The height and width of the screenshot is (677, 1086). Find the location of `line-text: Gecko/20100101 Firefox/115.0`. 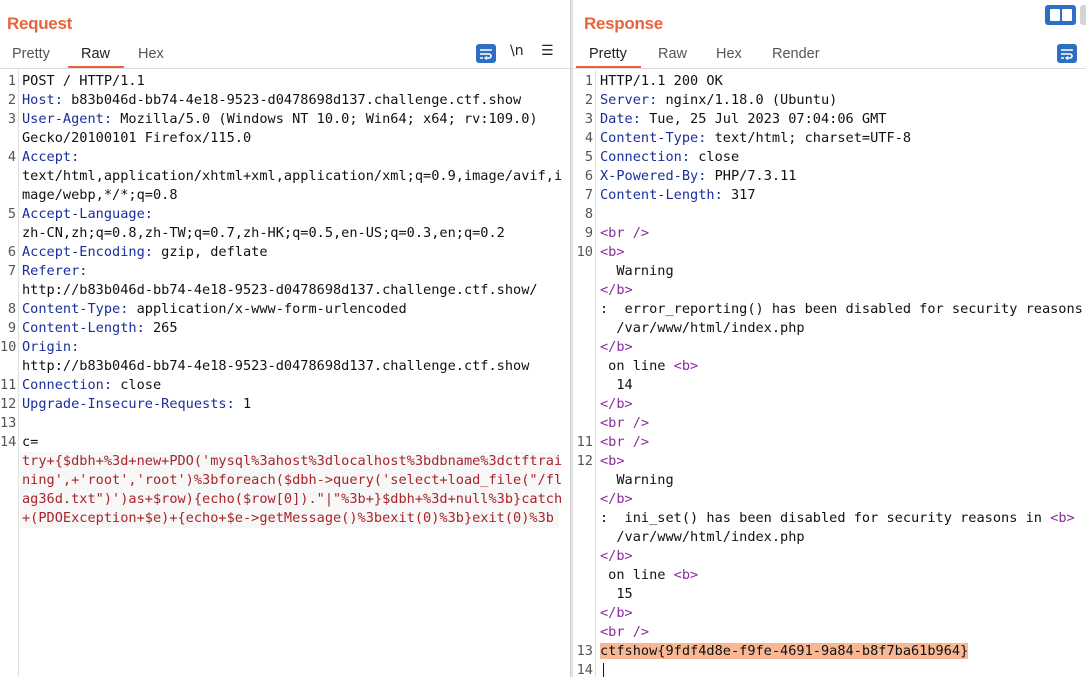

line-text: Gecko/20100101 Firefox/115.0 is located at coordinates (136, 138).